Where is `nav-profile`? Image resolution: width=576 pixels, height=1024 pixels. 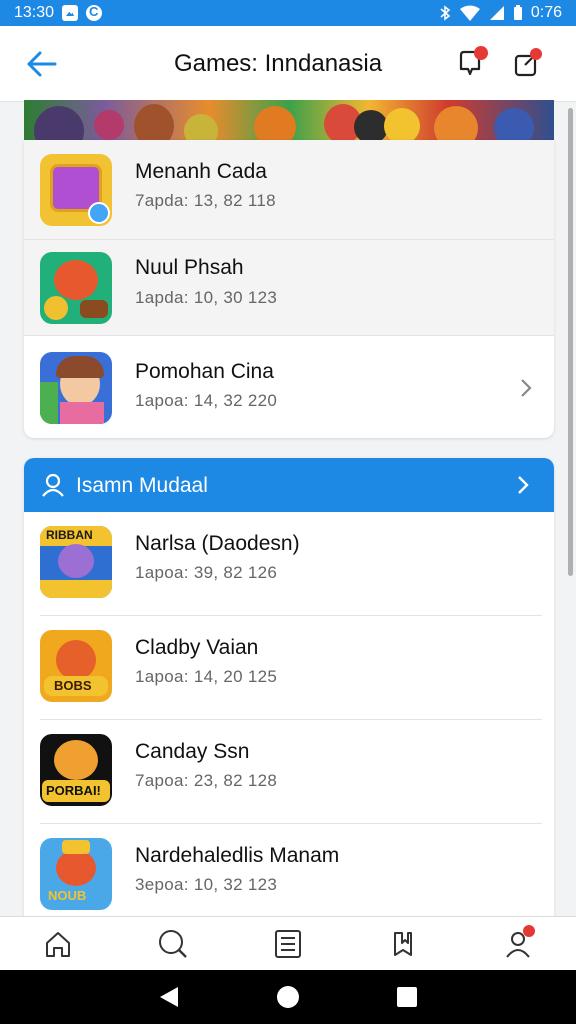
nav-profile is located at coordinates (518, 943).